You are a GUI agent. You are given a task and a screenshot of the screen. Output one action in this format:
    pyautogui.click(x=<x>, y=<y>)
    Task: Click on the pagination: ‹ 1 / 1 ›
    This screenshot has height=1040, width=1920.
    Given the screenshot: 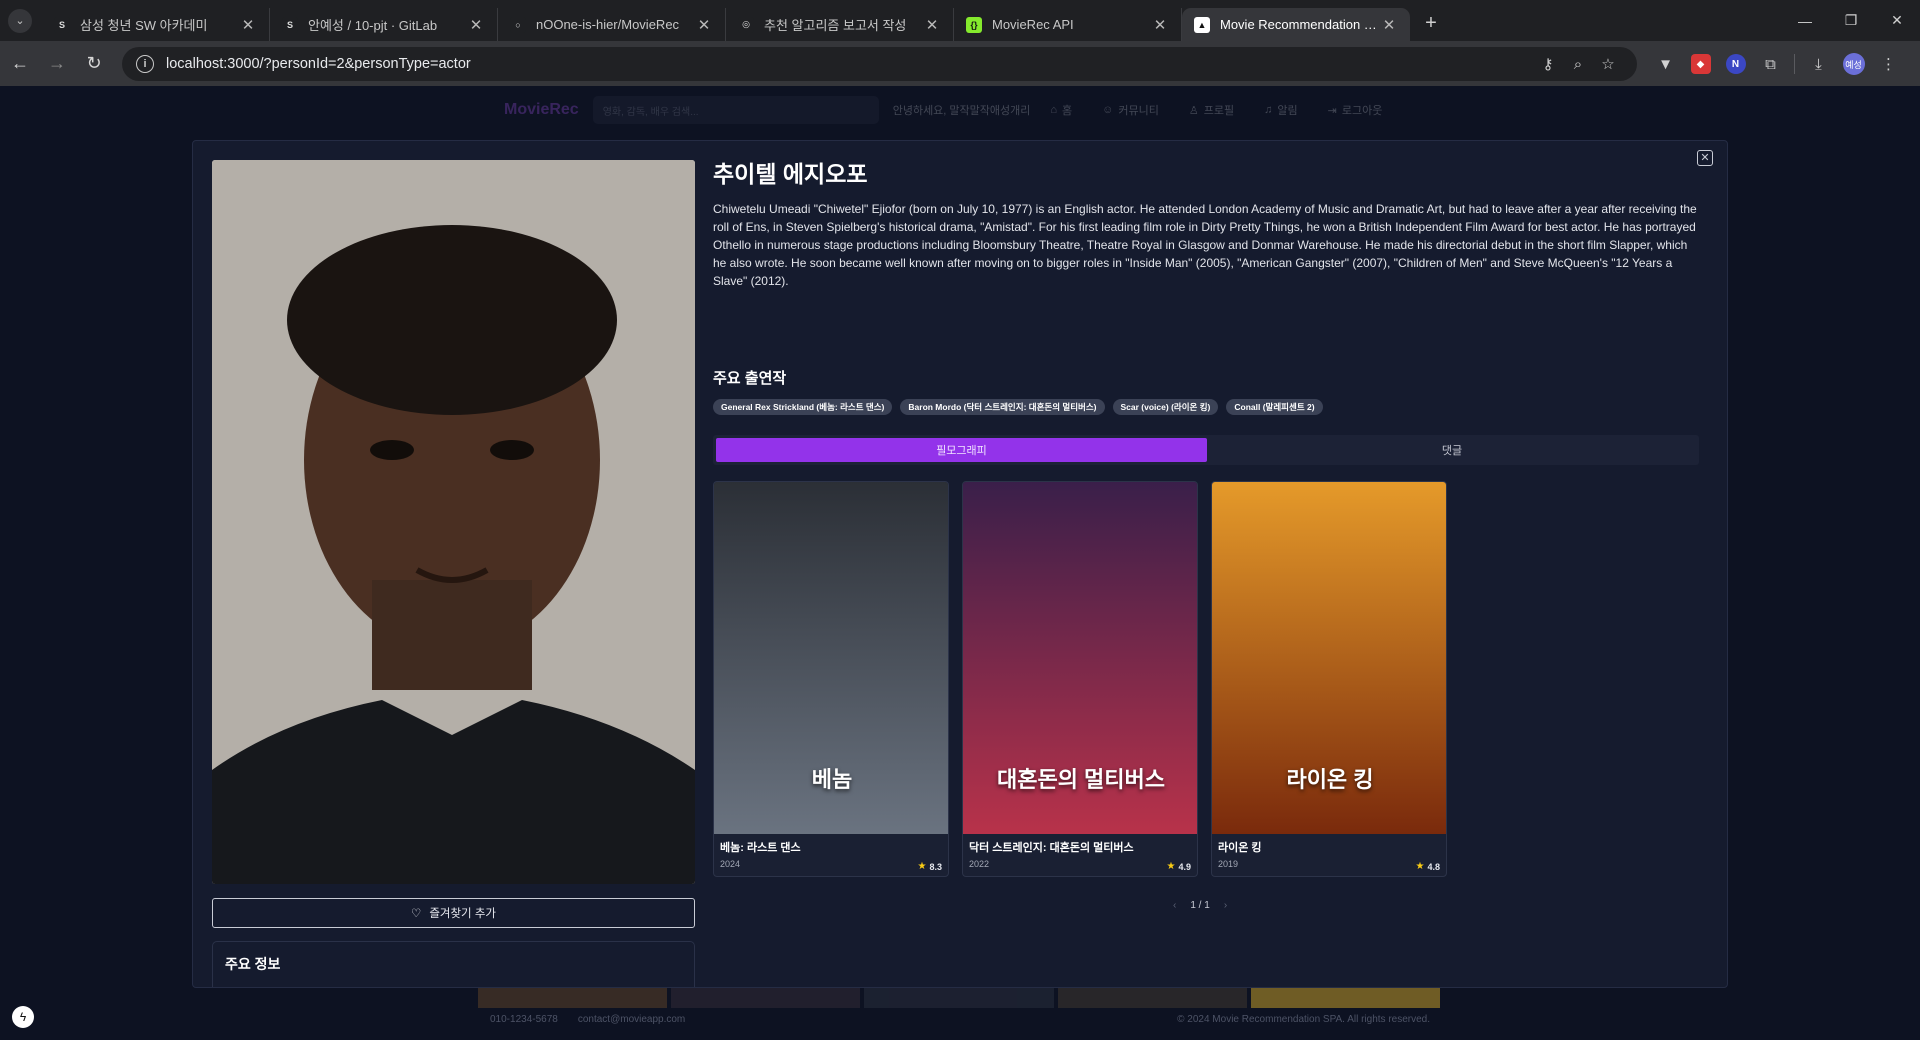 What is the action you would take?
    pyautogui.click(x=1200, y=905)
    